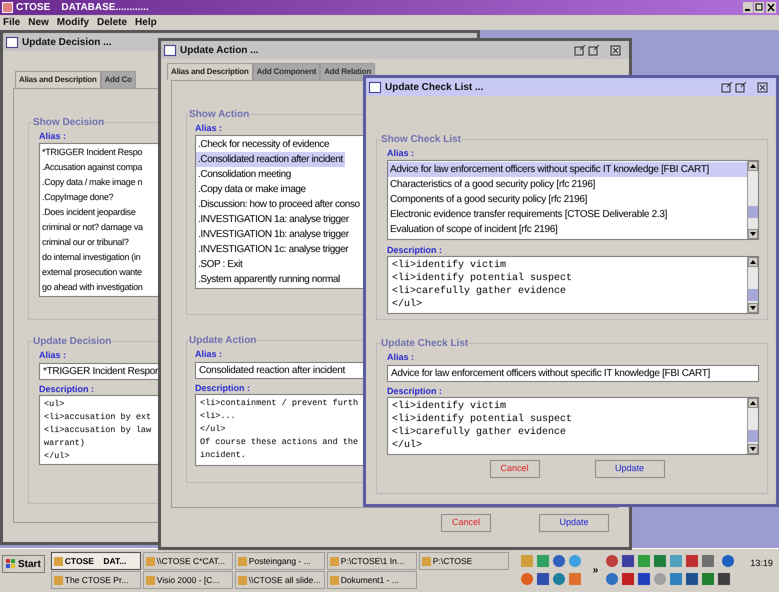 This screenshot has height=592, width=779. What do you see at coordinates (219, 115) in the screenshot?
I see `group-title: Show Action` at bounding box center [219, 115].